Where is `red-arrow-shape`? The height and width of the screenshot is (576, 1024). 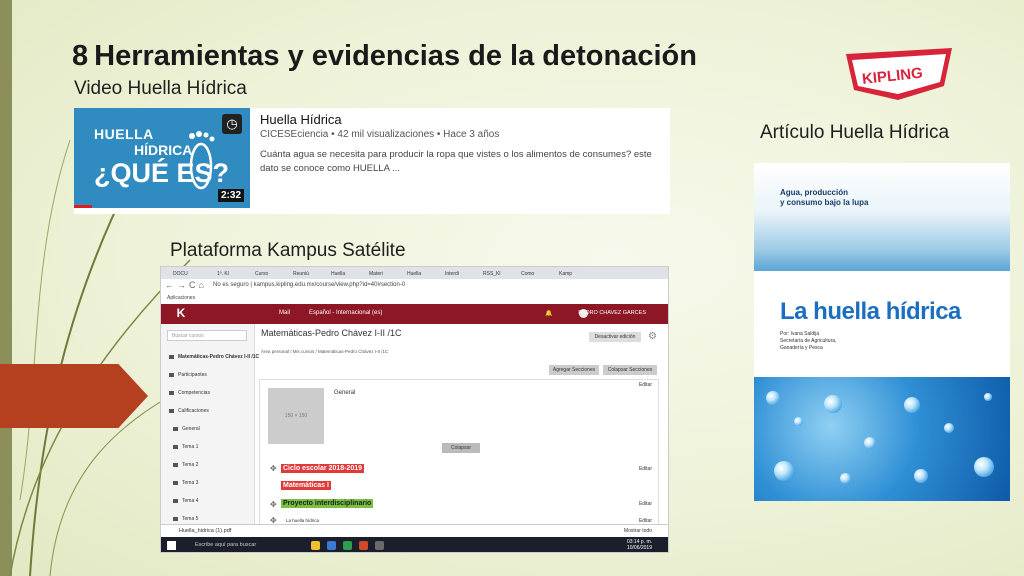 red-arrow-shape is located at coordinates (74, 396).